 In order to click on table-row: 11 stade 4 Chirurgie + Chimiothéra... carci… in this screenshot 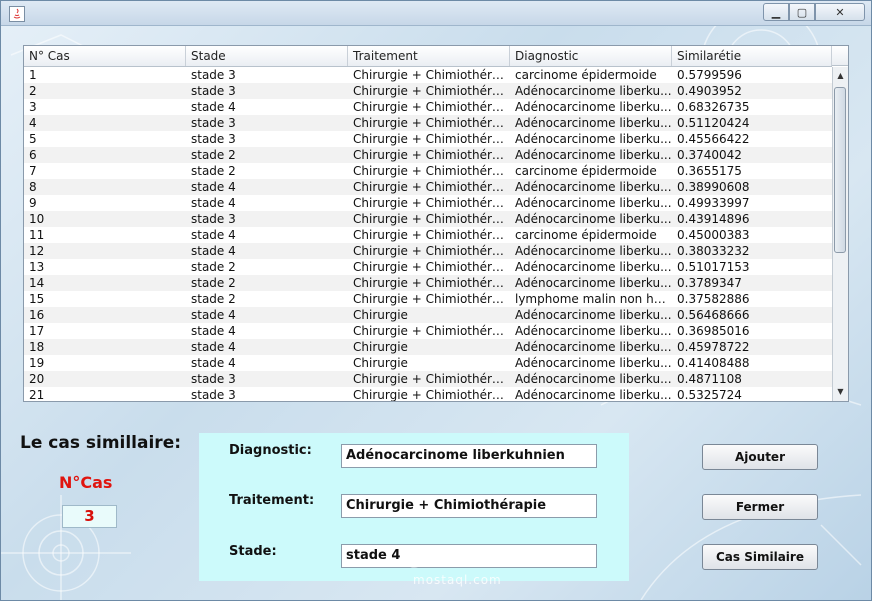, I will do `click(428, 235)`.